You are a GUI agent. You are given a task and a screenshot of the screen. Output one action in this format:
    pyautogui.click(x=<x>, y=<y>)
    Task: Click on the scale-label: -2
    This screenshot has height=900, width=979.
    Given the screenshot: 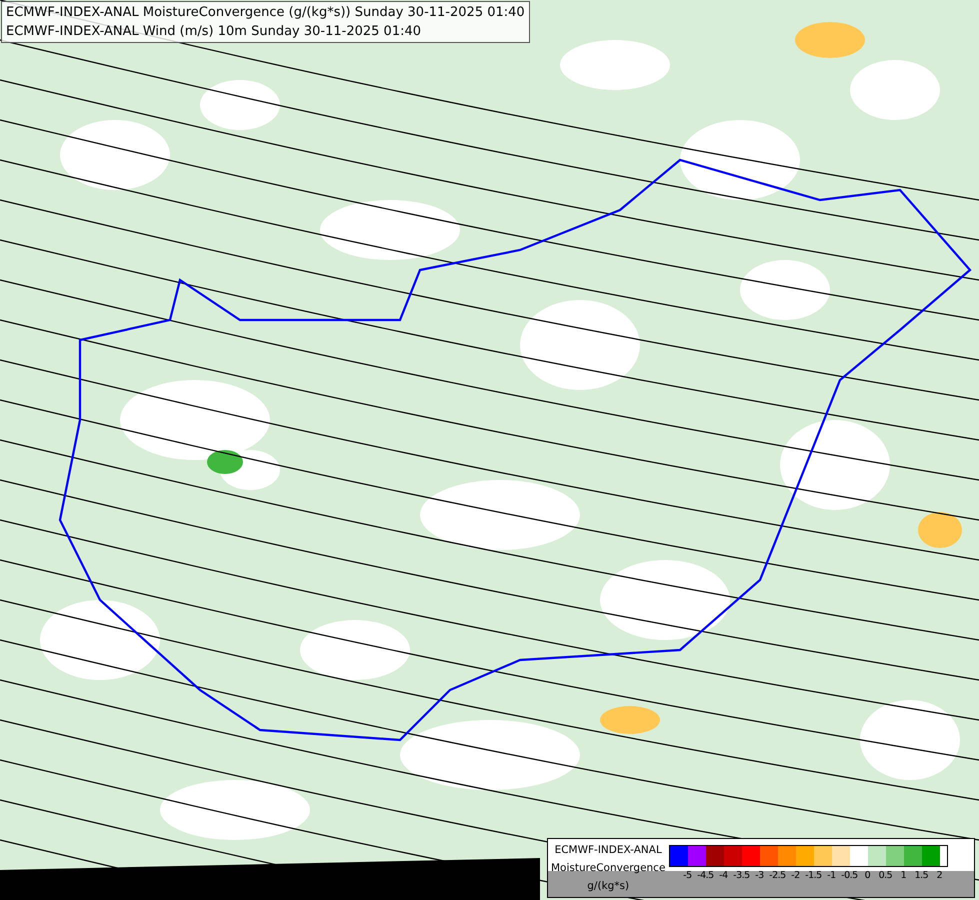 What is the action you would take?
    pyautogui.click(x=795, y=875)
    